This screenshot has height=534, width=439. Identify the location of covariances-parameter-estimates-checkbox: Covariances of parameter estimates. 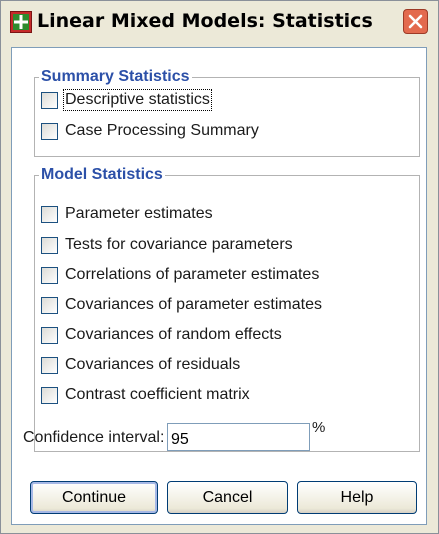
(181, 305).